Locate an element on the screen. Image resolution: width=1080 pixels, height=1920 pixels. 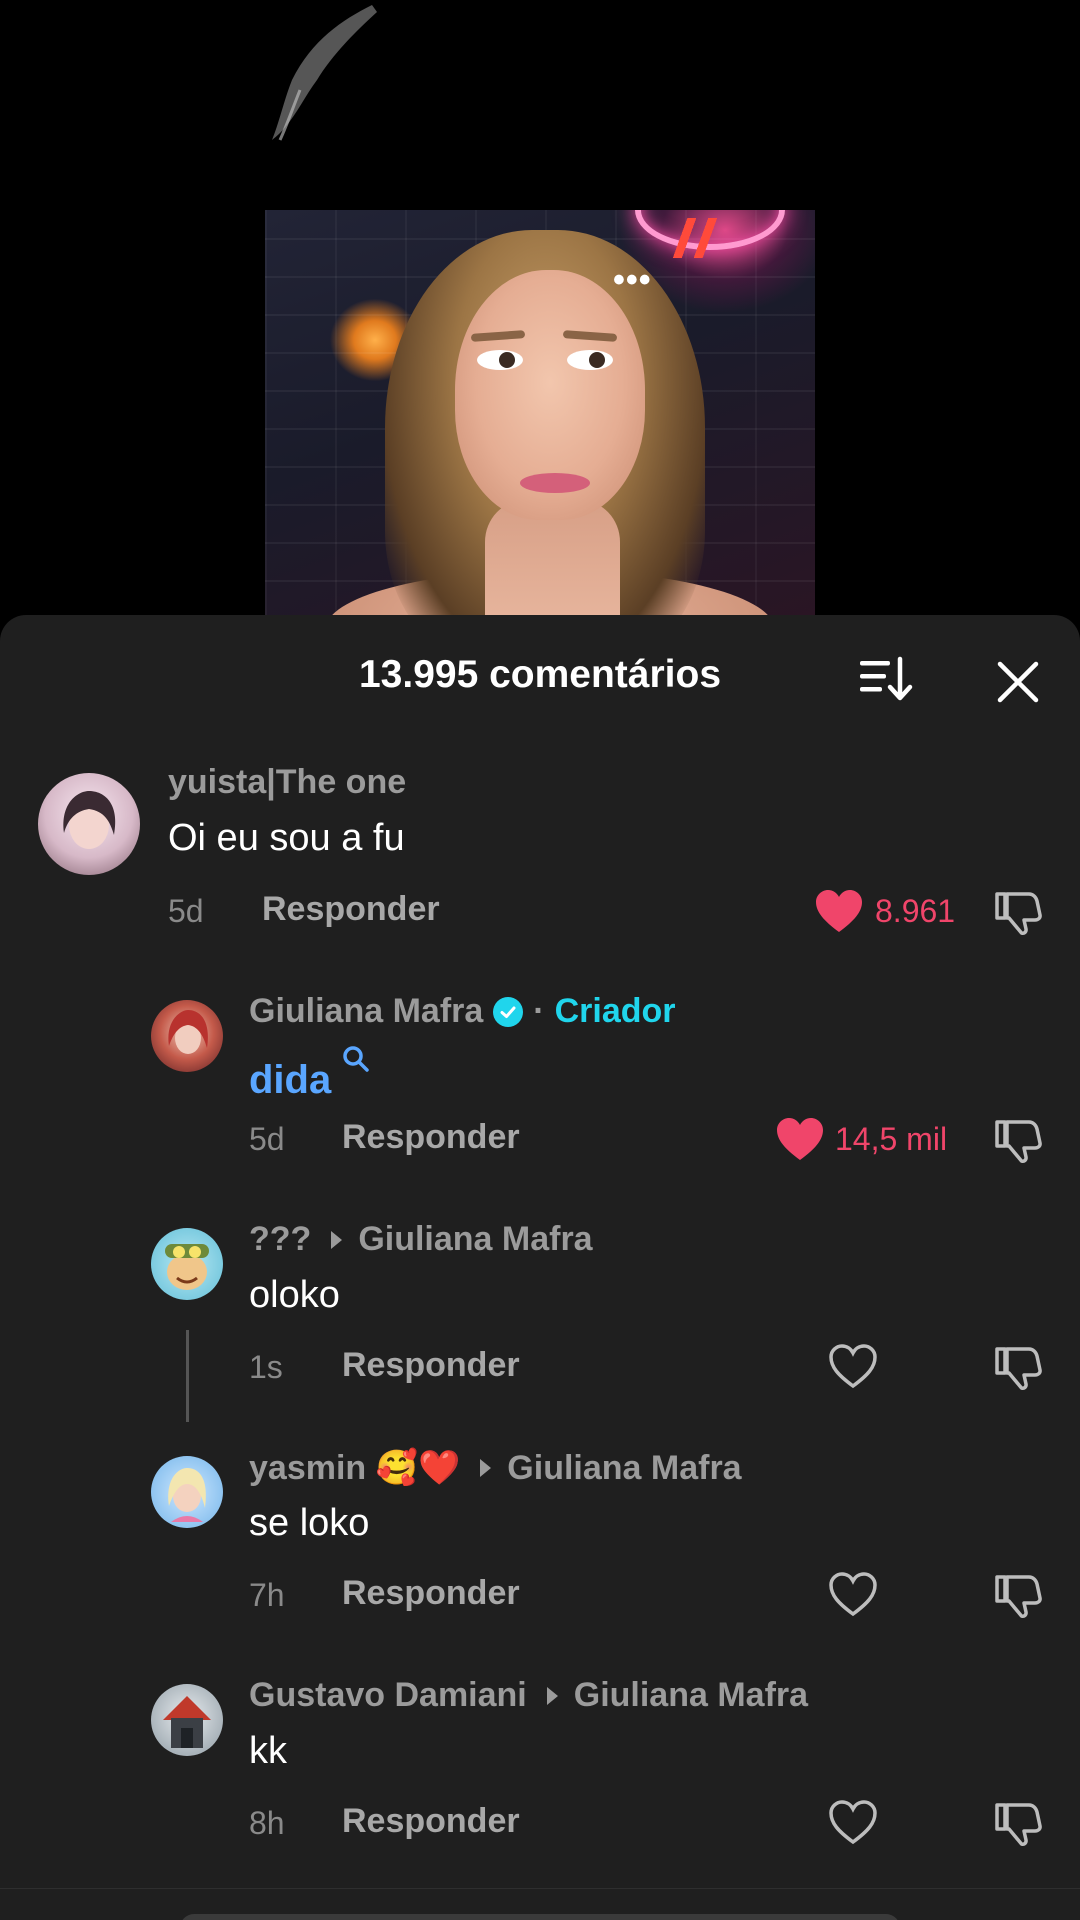
right-eye is located at coordinates (590, 360).